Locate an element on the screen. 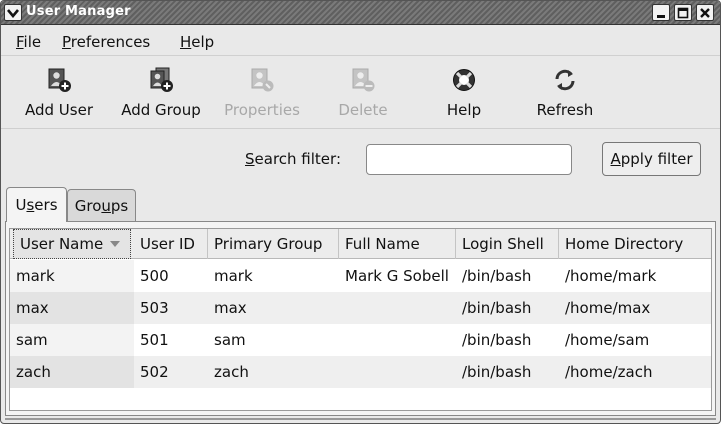 Image resolution: width=721 pixels, height=424 pixels. cell-primary-group: sam is located at coordinates (230, 340).